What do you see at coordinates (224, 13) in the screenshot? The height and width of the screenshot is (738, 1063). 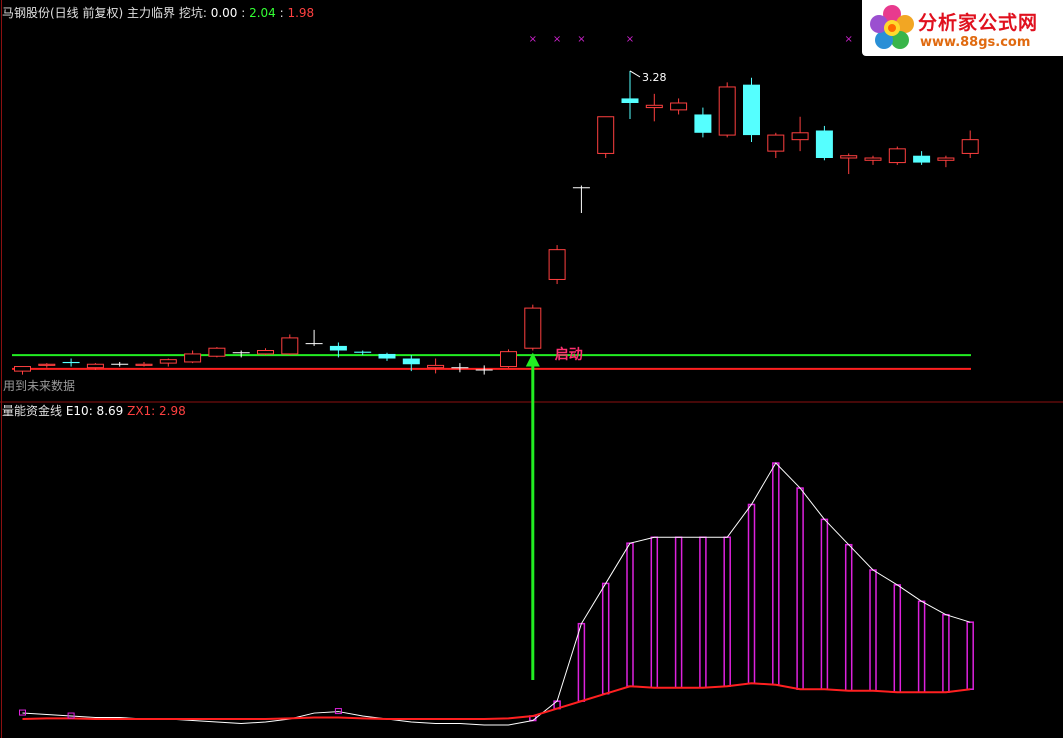 I see `wa-keng-value: 0.00` at bounding box center [224, 13].